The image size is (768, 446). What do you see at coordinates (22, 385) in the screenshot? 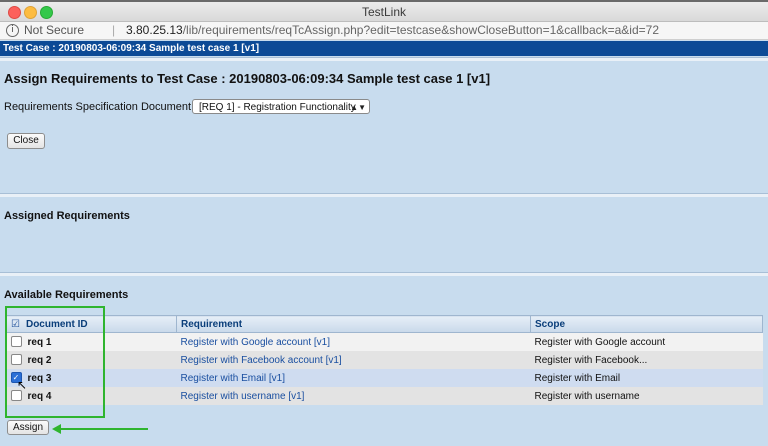
I see `mouse-pointer-icon: ↖` at bounding box center [22, 385].